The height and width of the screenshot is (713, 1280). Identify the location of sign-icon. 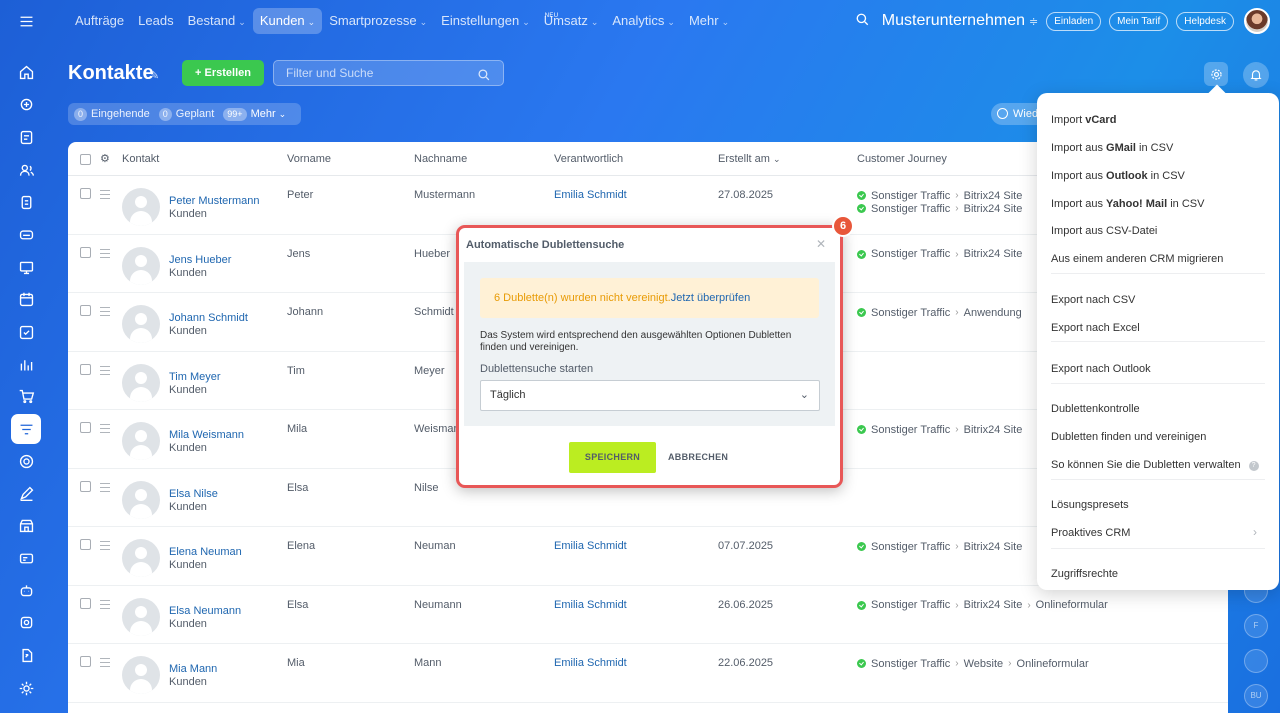
(26, 493).